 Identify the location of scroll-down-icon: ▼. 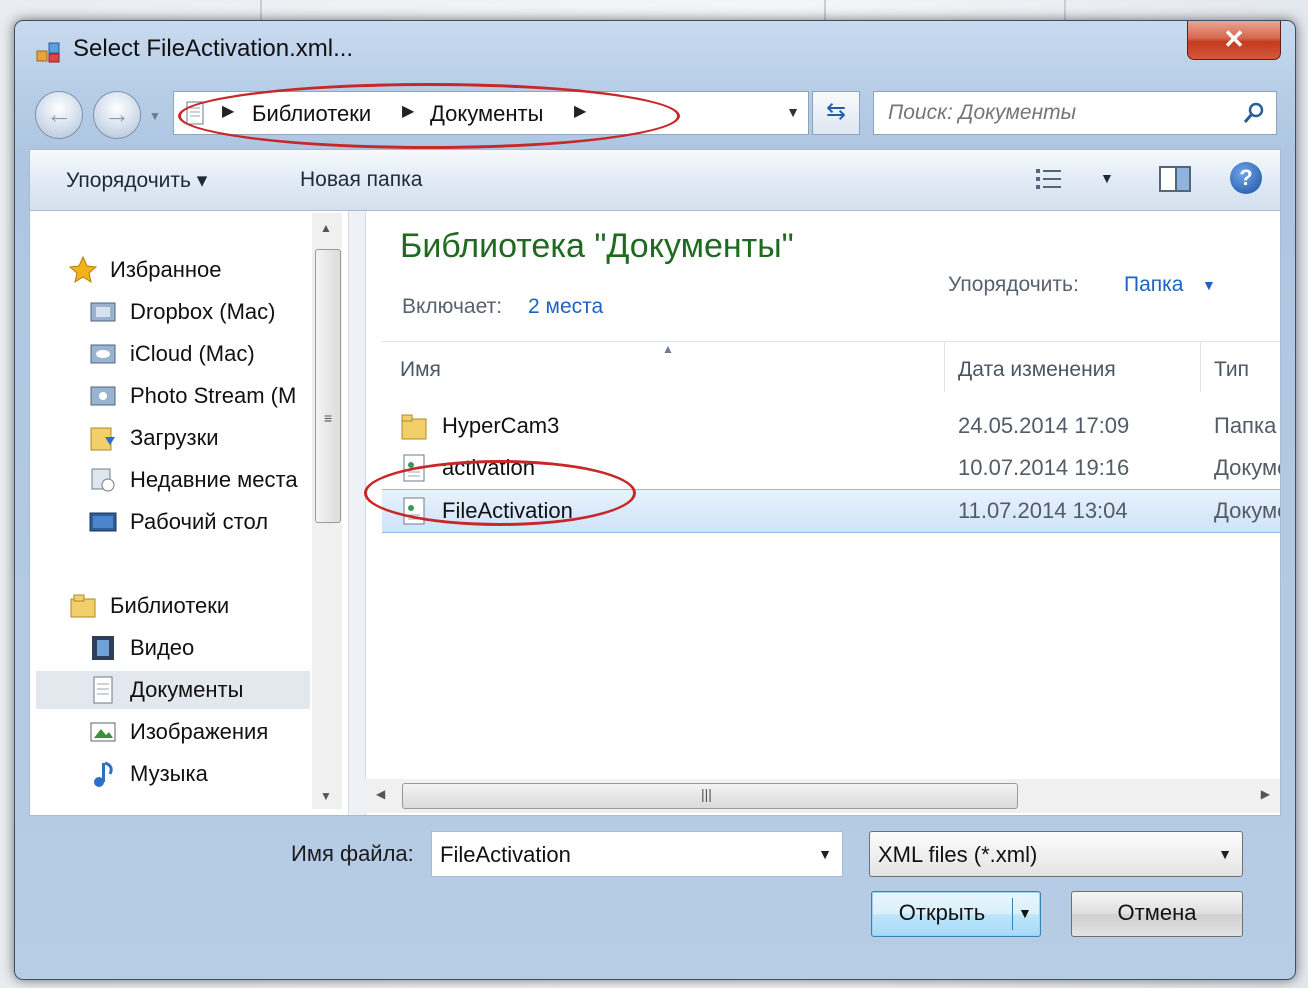
(326, 796).